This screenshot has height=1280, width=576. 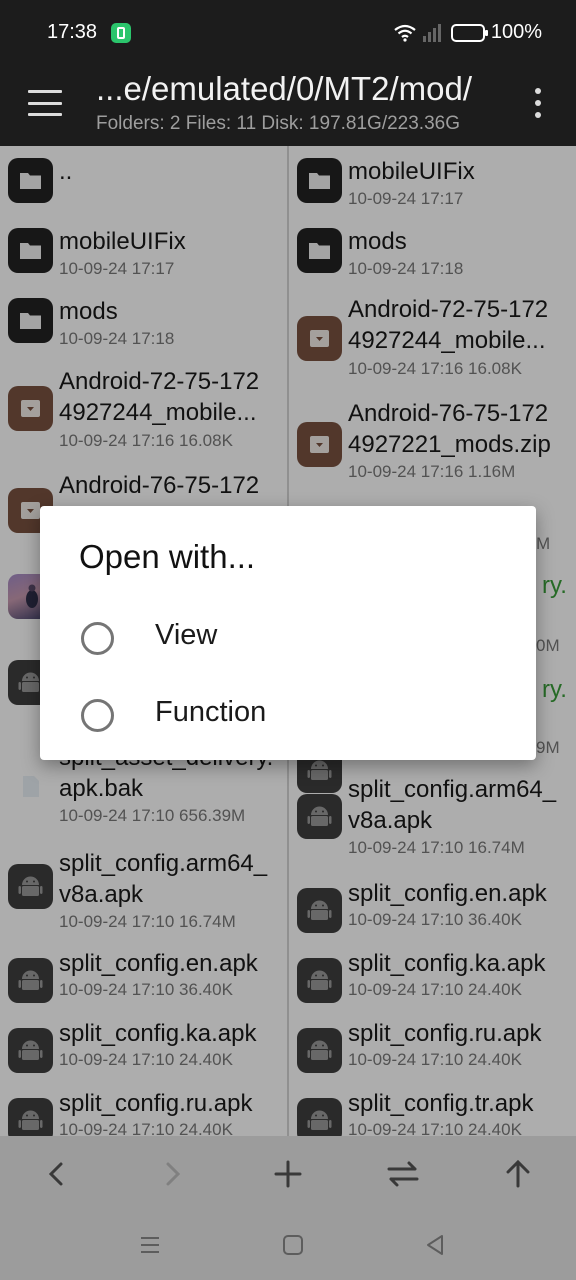 I want to click on option-label: Function, so click(x=211, y=712).